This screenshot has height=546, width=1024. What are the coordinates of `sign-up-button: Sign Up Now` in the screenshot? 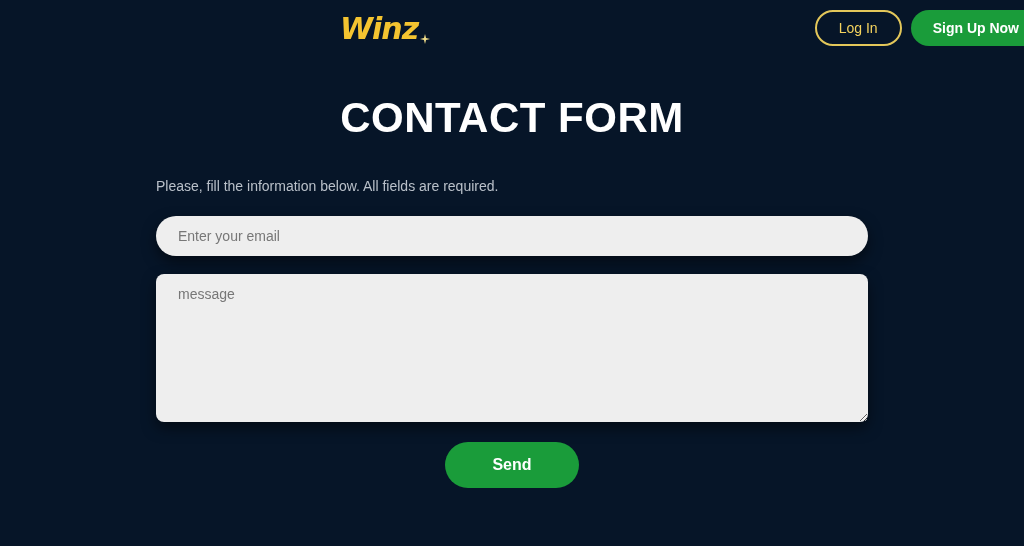 It's located at (967, 28).